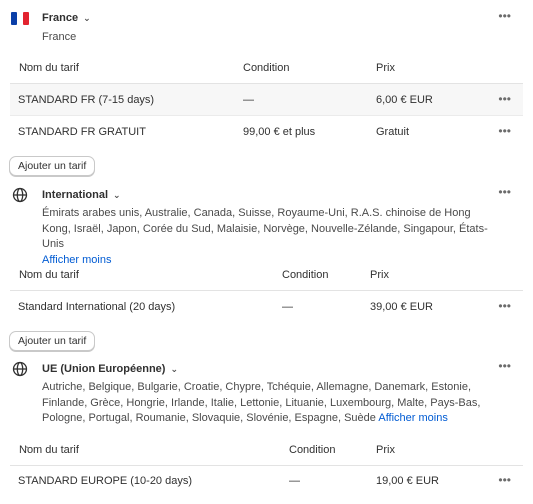 The image size is (533, 504). What do you see at coordinates (97, 307) in the screenshot?
I see `rate-name: Standard International (20 days)` at bounding box center [97, 307].